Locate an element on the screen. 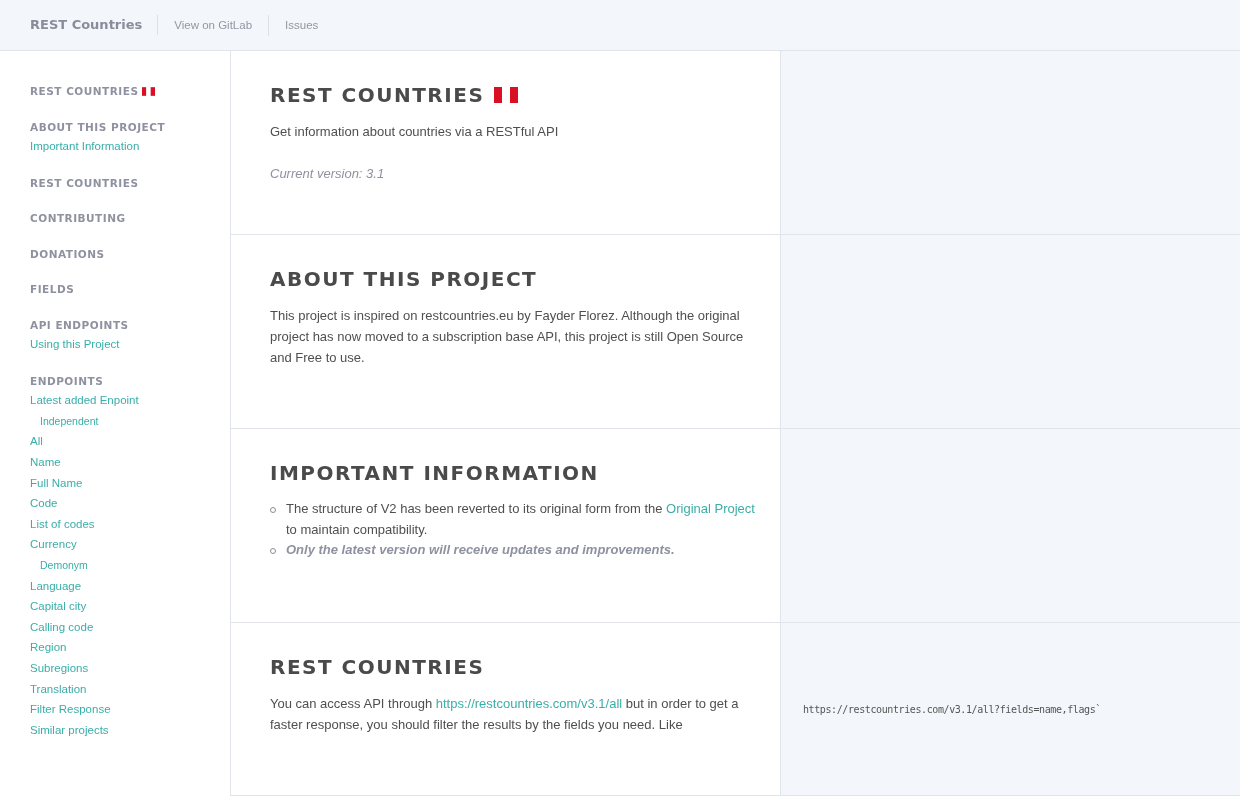 Image resolution: width=1240 pixels, height=800 pixels. text-link: Original Project is located at coordinates (710, 508).